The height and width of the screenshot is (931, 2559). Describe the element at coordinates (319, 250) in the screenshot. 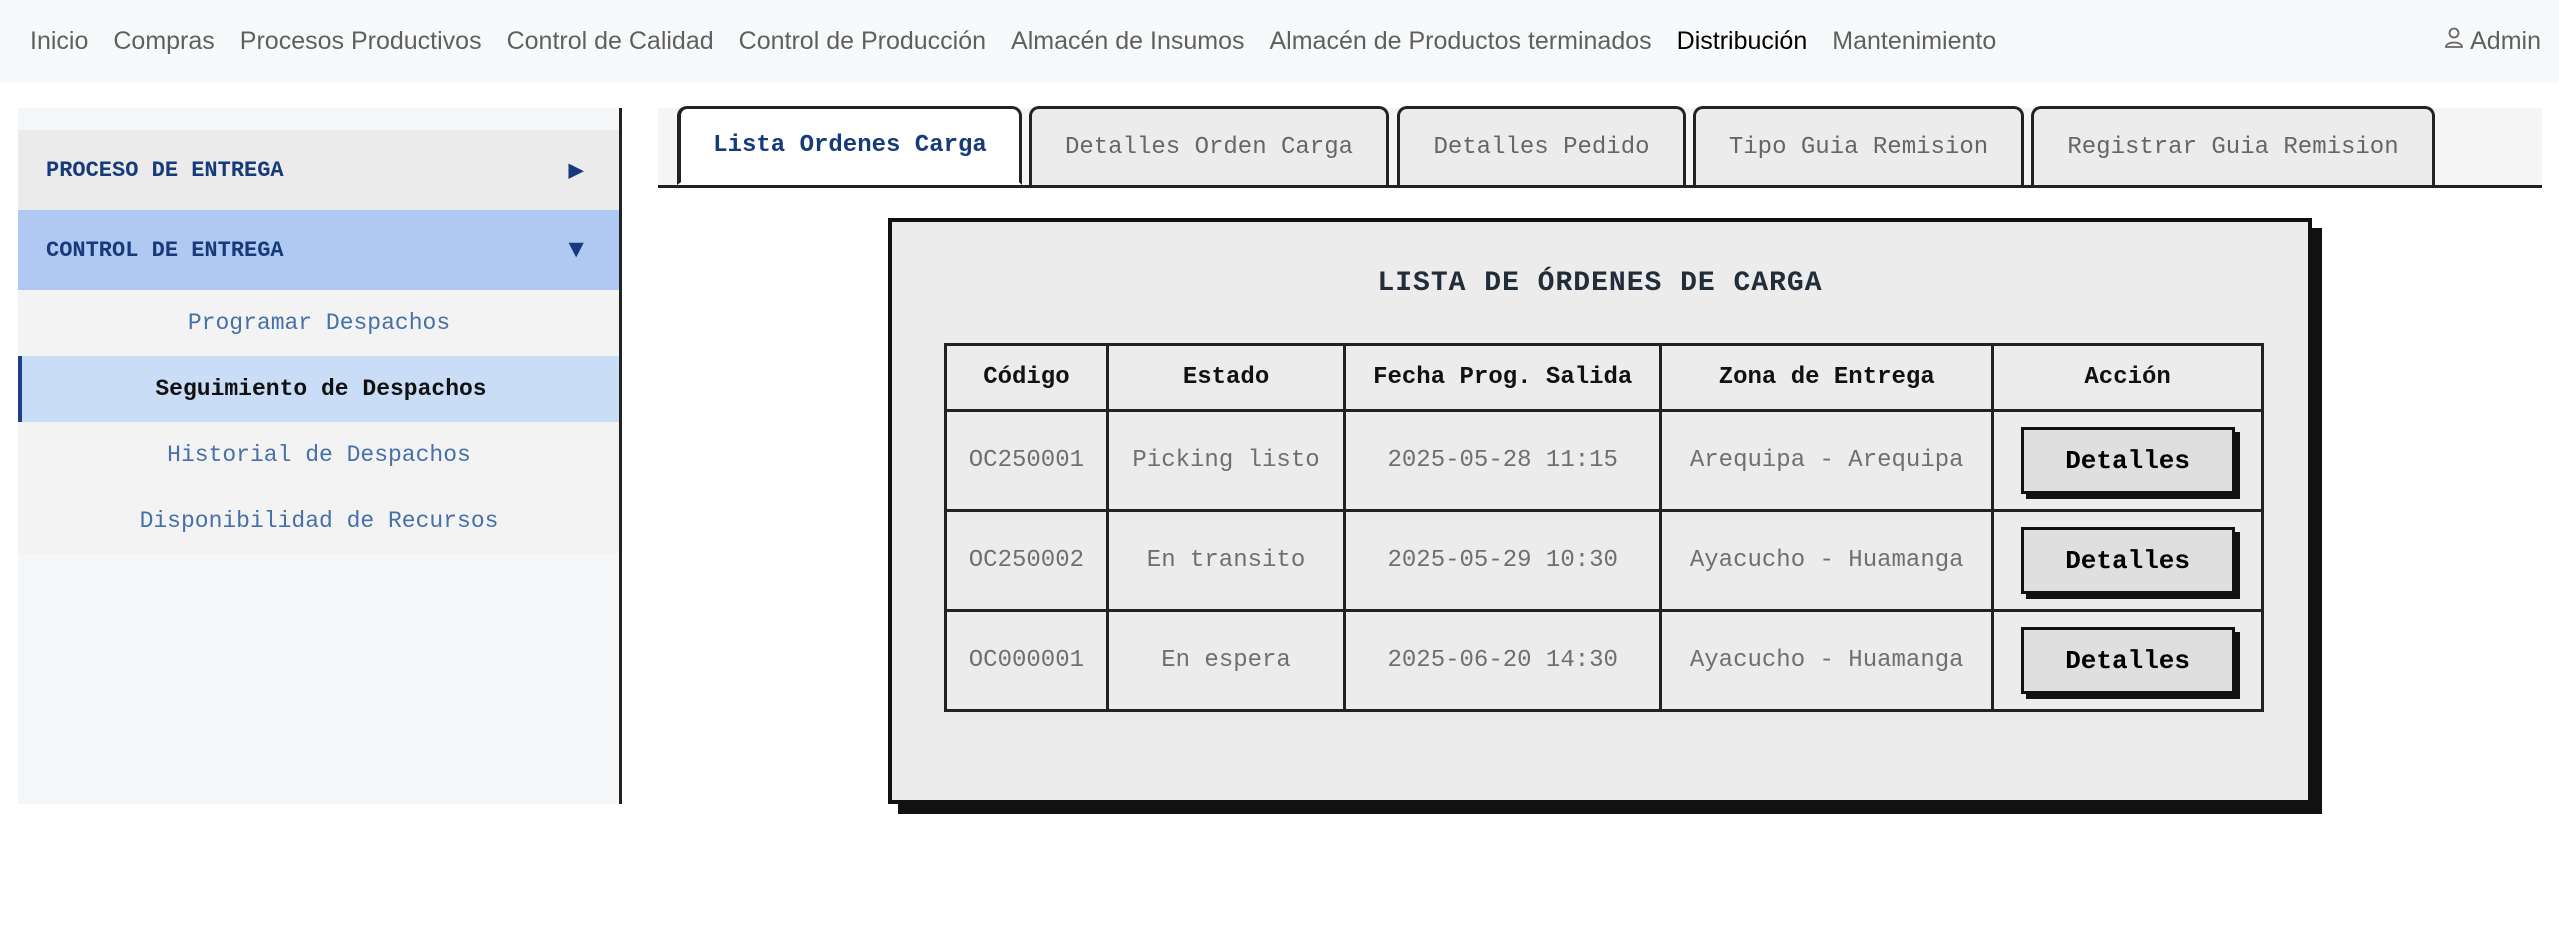

I see `section-control-de-entrega: CONTROL DE ENTREGA ▼` at that location.